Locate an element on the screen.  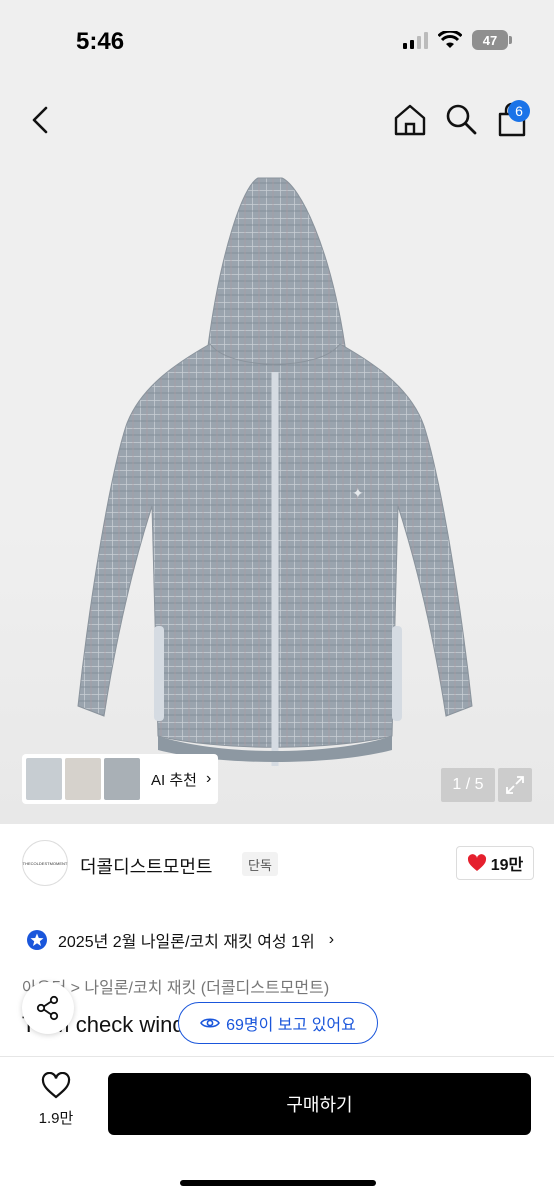
ai-recommend-label: AI 추천 is located at coordinates (174, 780).